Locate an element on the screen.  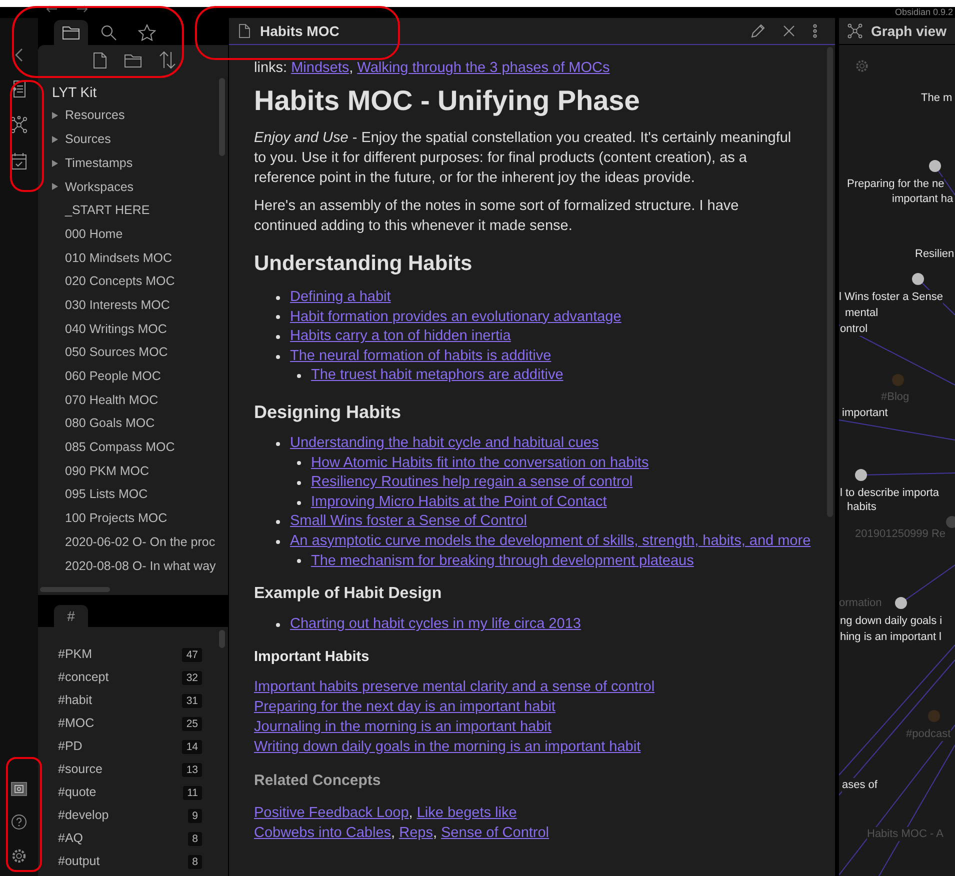
link: Positive Feedback Loop is located at coordinates (331, 812).